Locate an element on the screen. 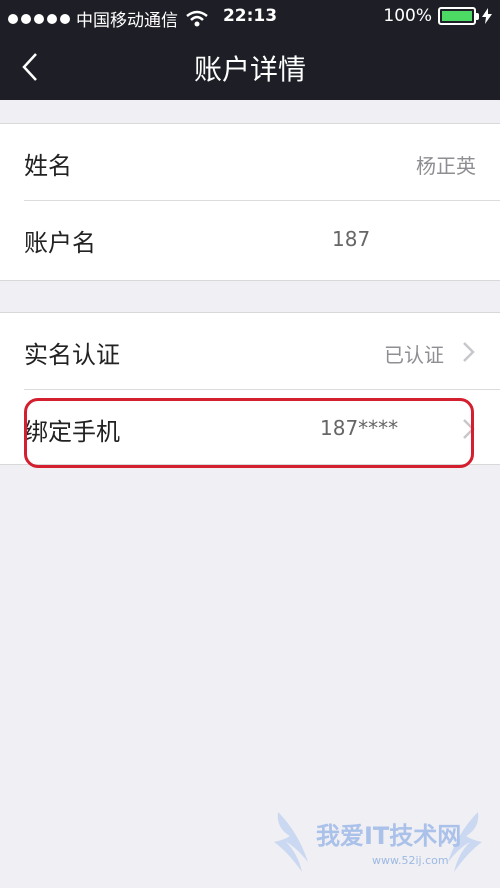 The image size is (500, 888). name-value: 杨正英 is located at coordinates (446, 166).